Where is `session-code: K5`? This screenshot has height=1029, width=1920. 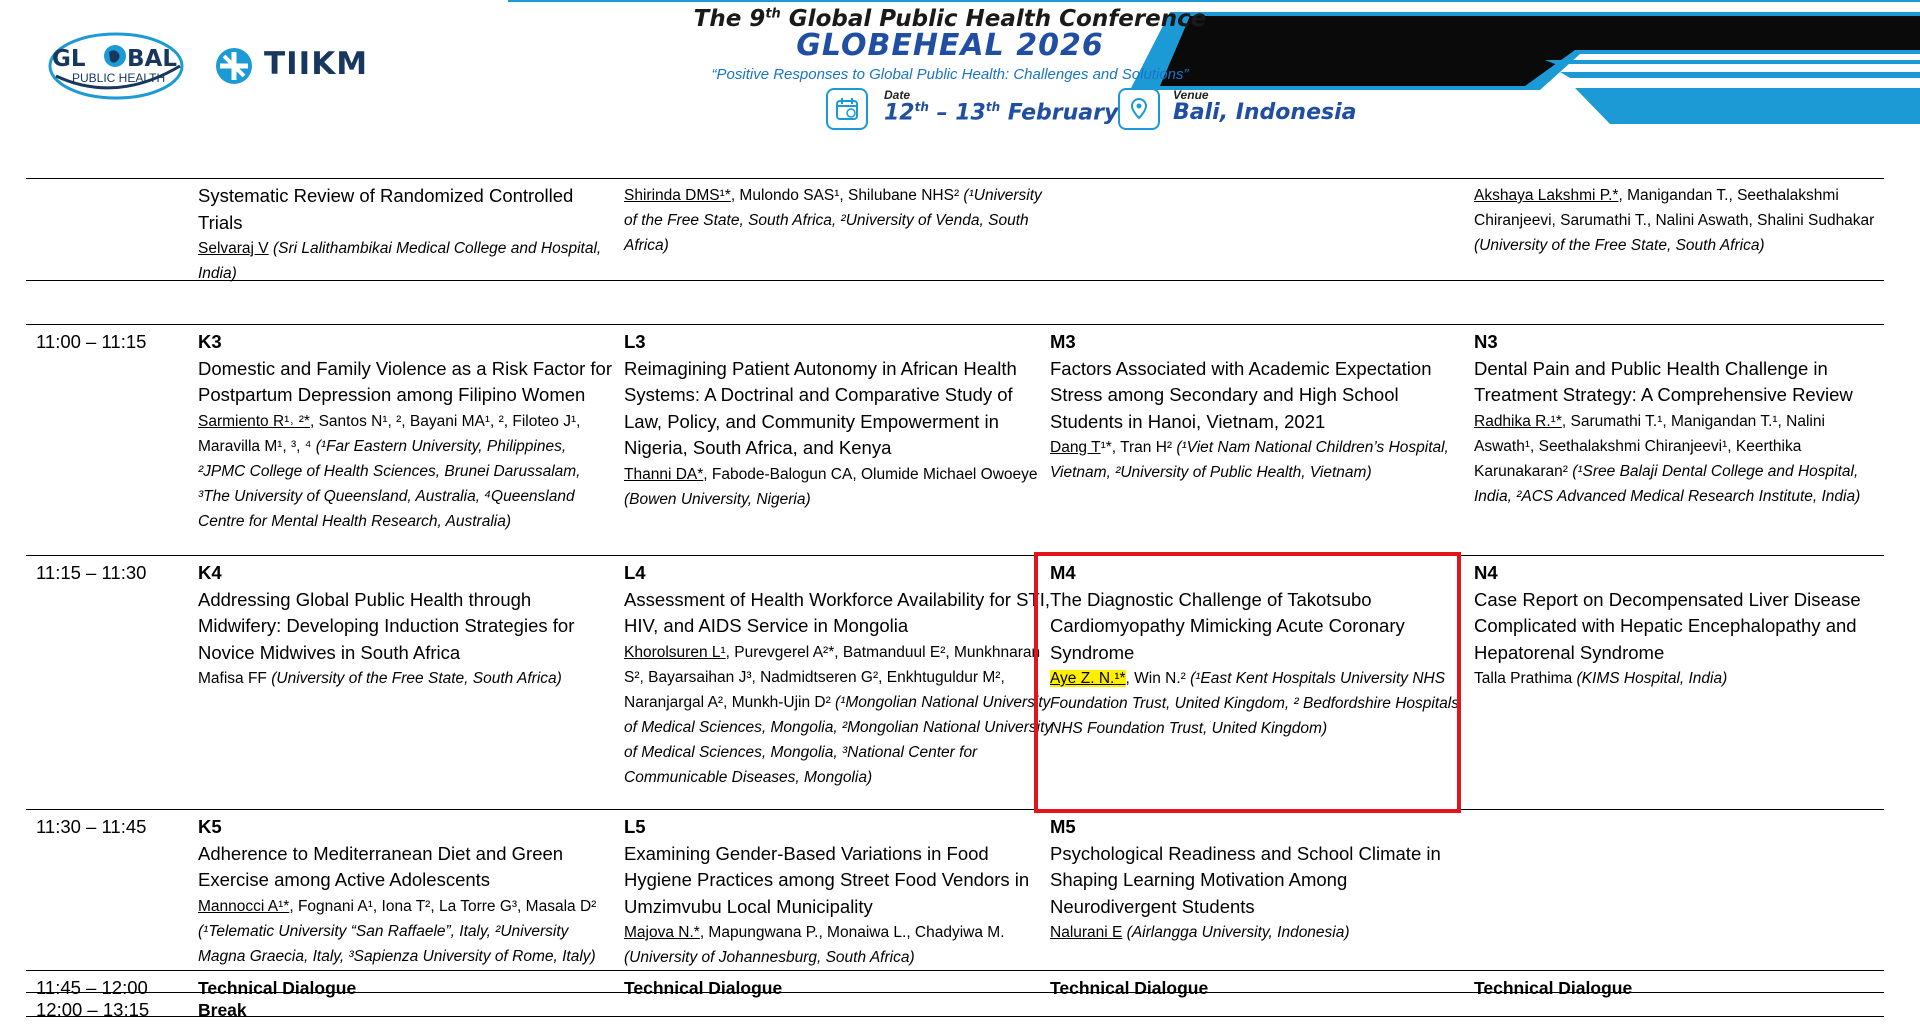 session-code: K5 is located at coordinates (210, 826).